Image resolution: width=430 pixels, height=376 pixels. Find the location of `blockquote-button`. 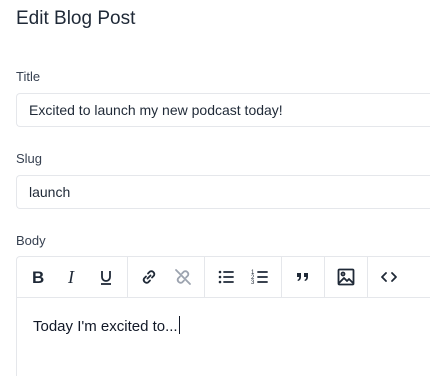

blockquote-button is located at coordinates (303, 277).